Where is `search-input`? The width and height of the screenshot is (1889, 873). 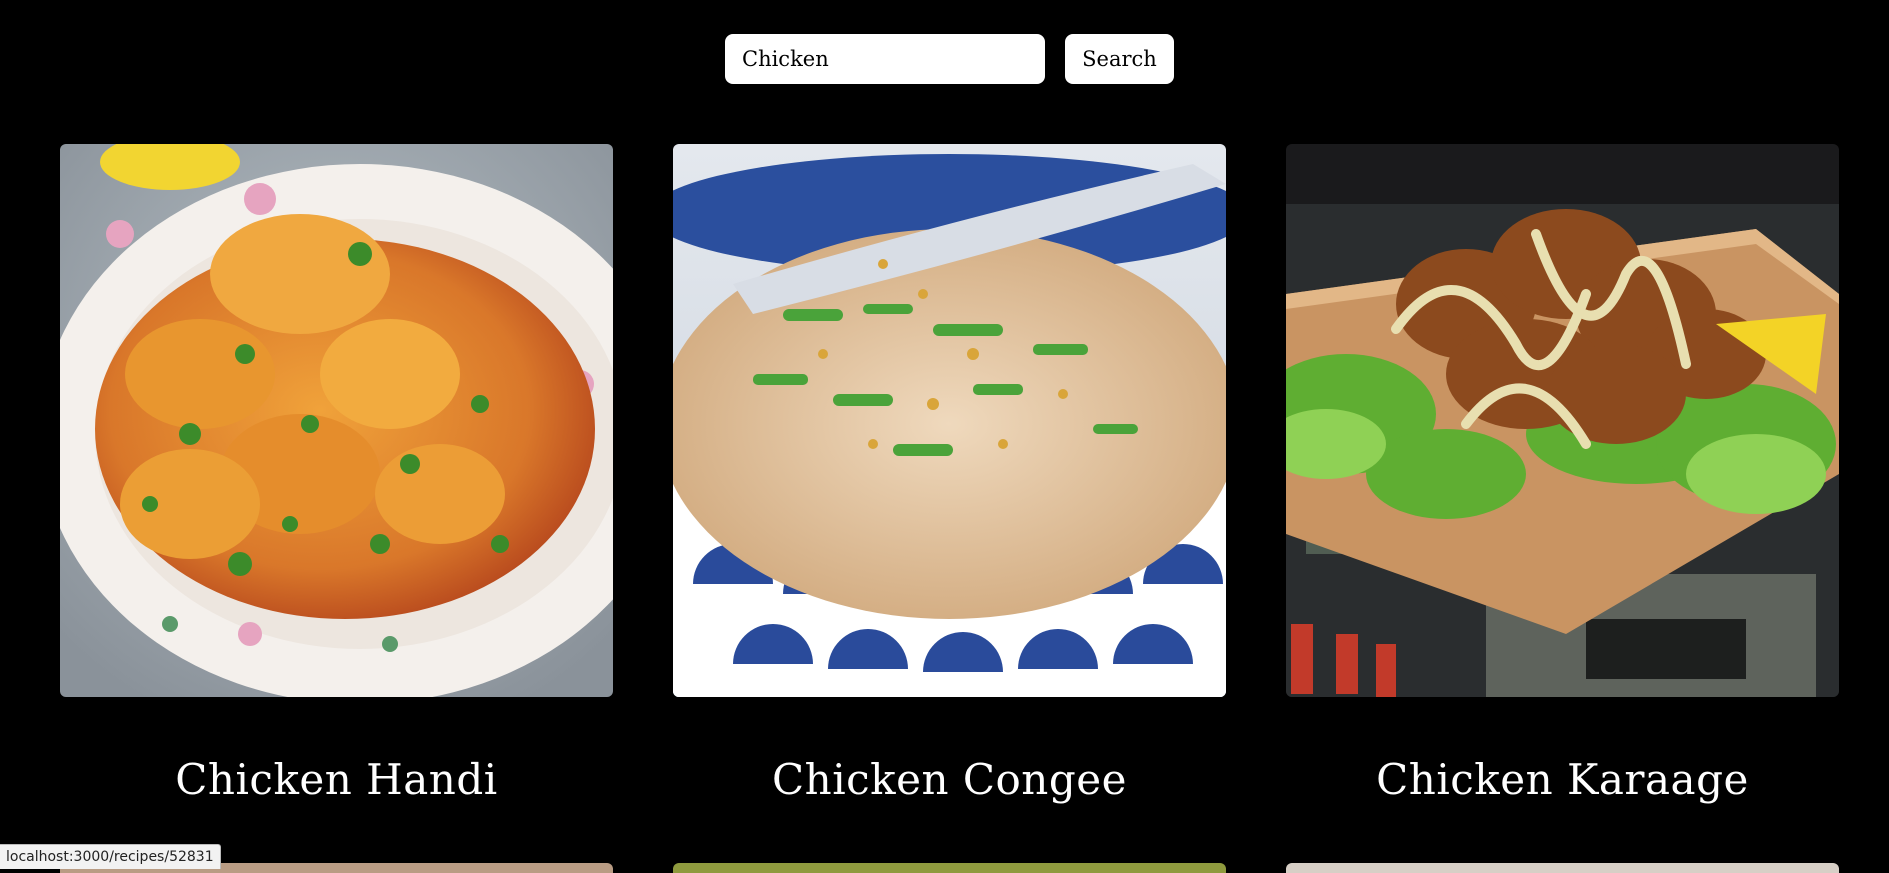
search-input is located at coordinates (885, 59).